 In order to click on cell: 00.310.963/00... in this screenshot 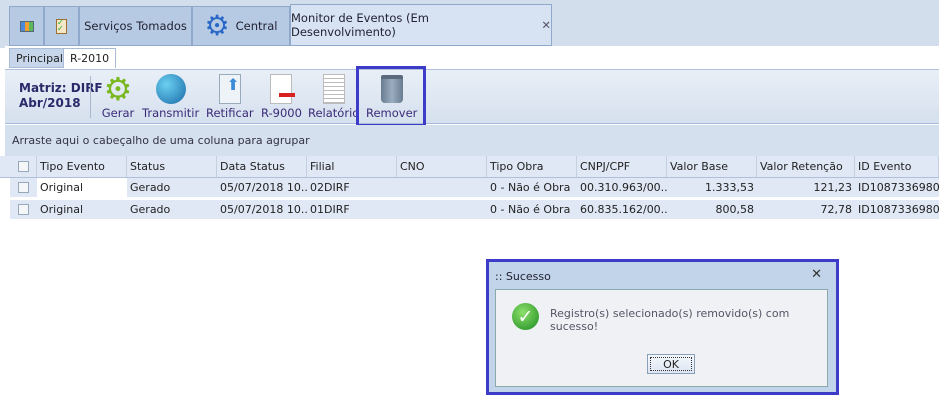, I will do `click(623, 187)`.